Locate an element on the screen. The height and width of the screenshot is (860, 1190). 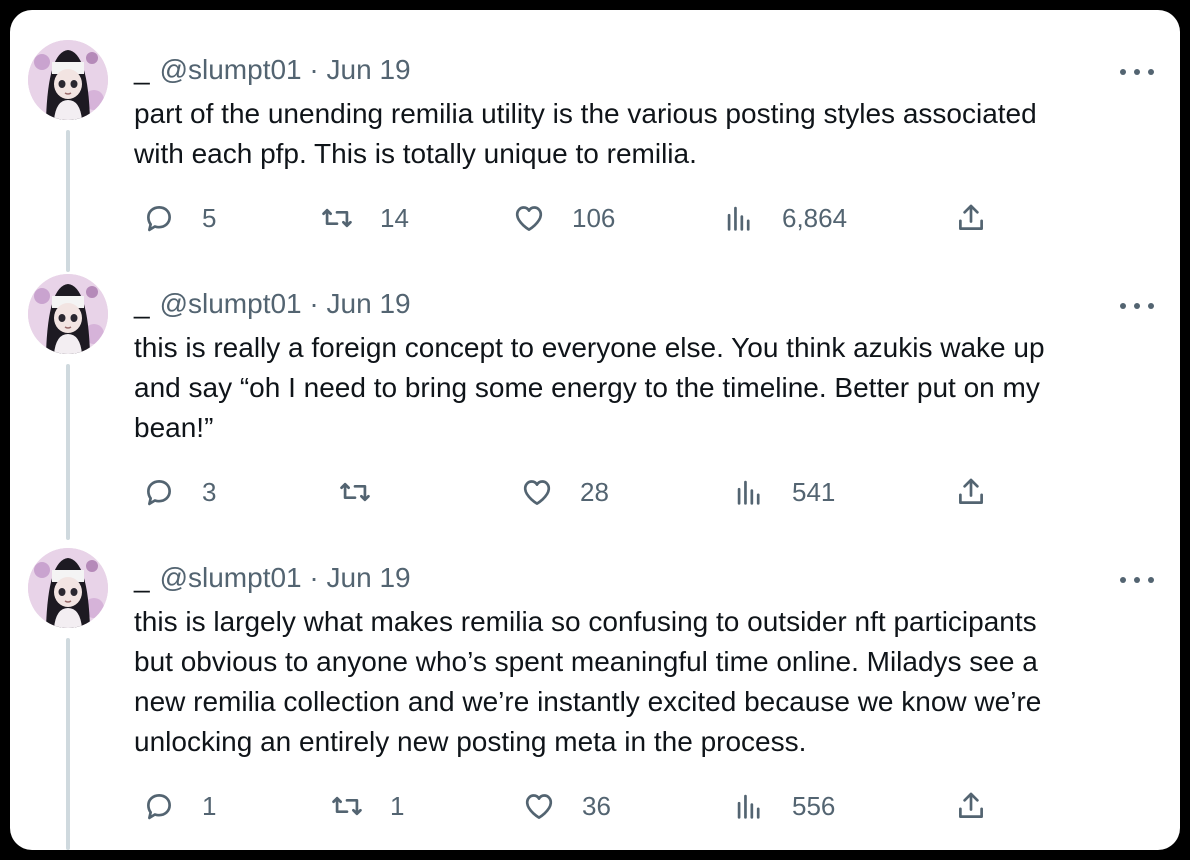
retweet-count: 14 is located at coordinates (394, 217).